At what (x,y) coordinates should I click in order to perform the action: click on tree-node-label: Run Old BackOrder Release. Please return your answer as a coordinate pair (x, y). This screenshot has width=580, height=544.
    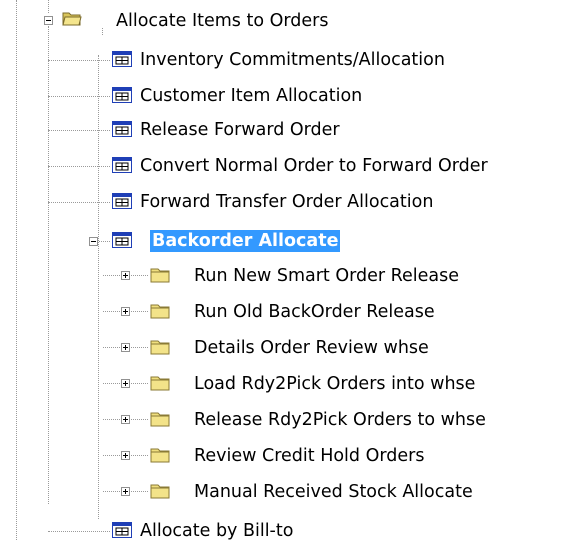
    Looking at the image, I should click on (314, 312).